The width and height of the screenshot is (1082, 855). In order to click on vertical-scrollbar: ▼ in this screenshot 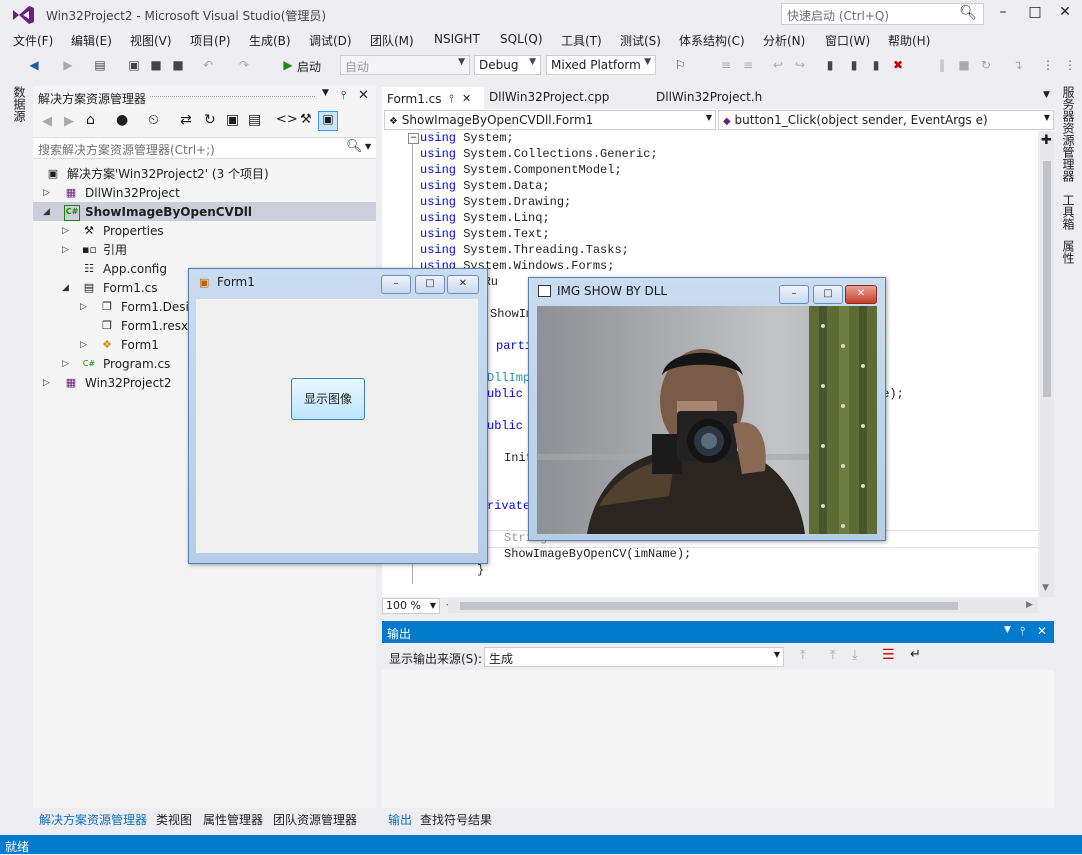, I will do `click(1047, 364)`.